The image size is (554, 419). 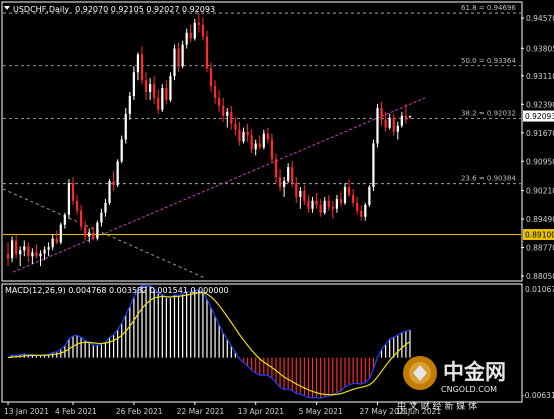 What do you see at coordinates (201, 411) in the screenshot?
I see `date-label: 22 Mar 2021` at bounding box center [201, 411].